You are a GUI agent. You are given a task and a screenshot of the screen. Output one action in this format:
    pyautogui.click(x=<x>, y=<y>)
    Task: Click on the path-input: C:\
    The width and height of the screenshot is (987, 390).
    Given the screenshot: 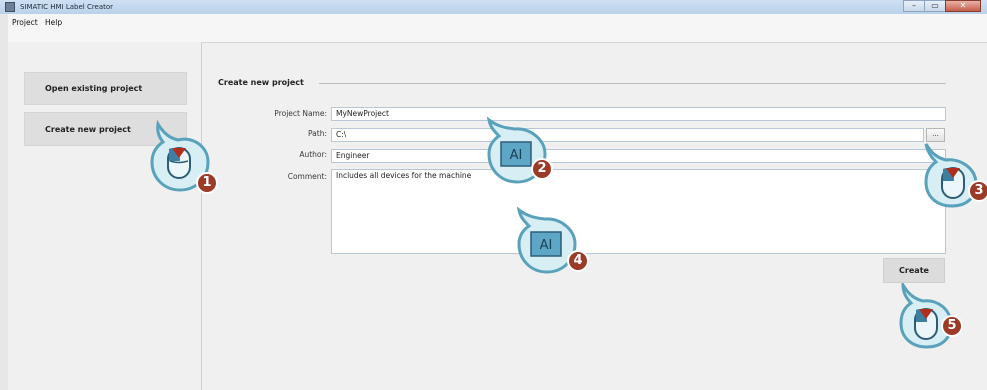 What is the action you would take?
    pyautogui.click(x=627, y=135)
    